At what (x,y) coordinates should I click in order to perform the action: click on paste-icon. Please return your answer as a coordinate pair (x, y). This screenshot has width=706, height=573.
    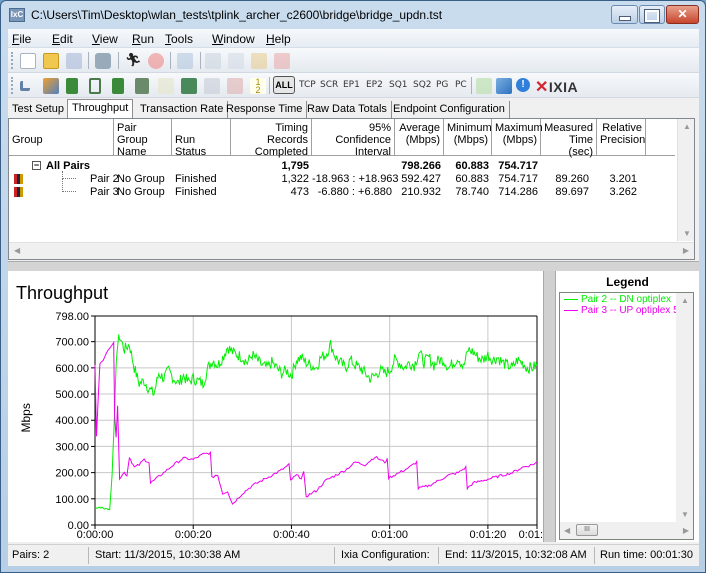
    Looking at the image, I should click on (259, 61).